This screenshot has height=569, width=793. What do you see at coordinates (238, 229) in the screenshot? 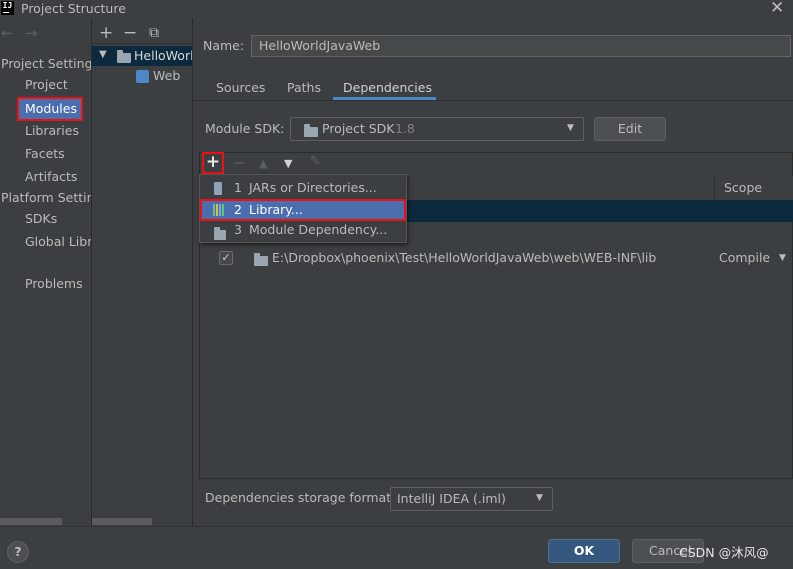
I see `menu-item-number: 3` at bounding box center [238, 229].